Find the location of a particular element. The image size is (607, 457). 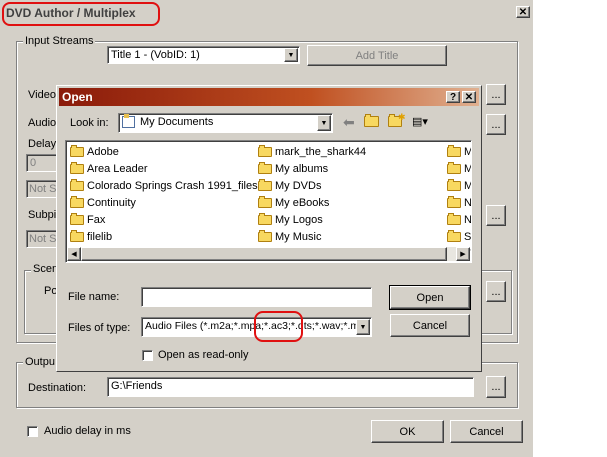

cancel-button: Cancel is located at coordinates (486, 431).